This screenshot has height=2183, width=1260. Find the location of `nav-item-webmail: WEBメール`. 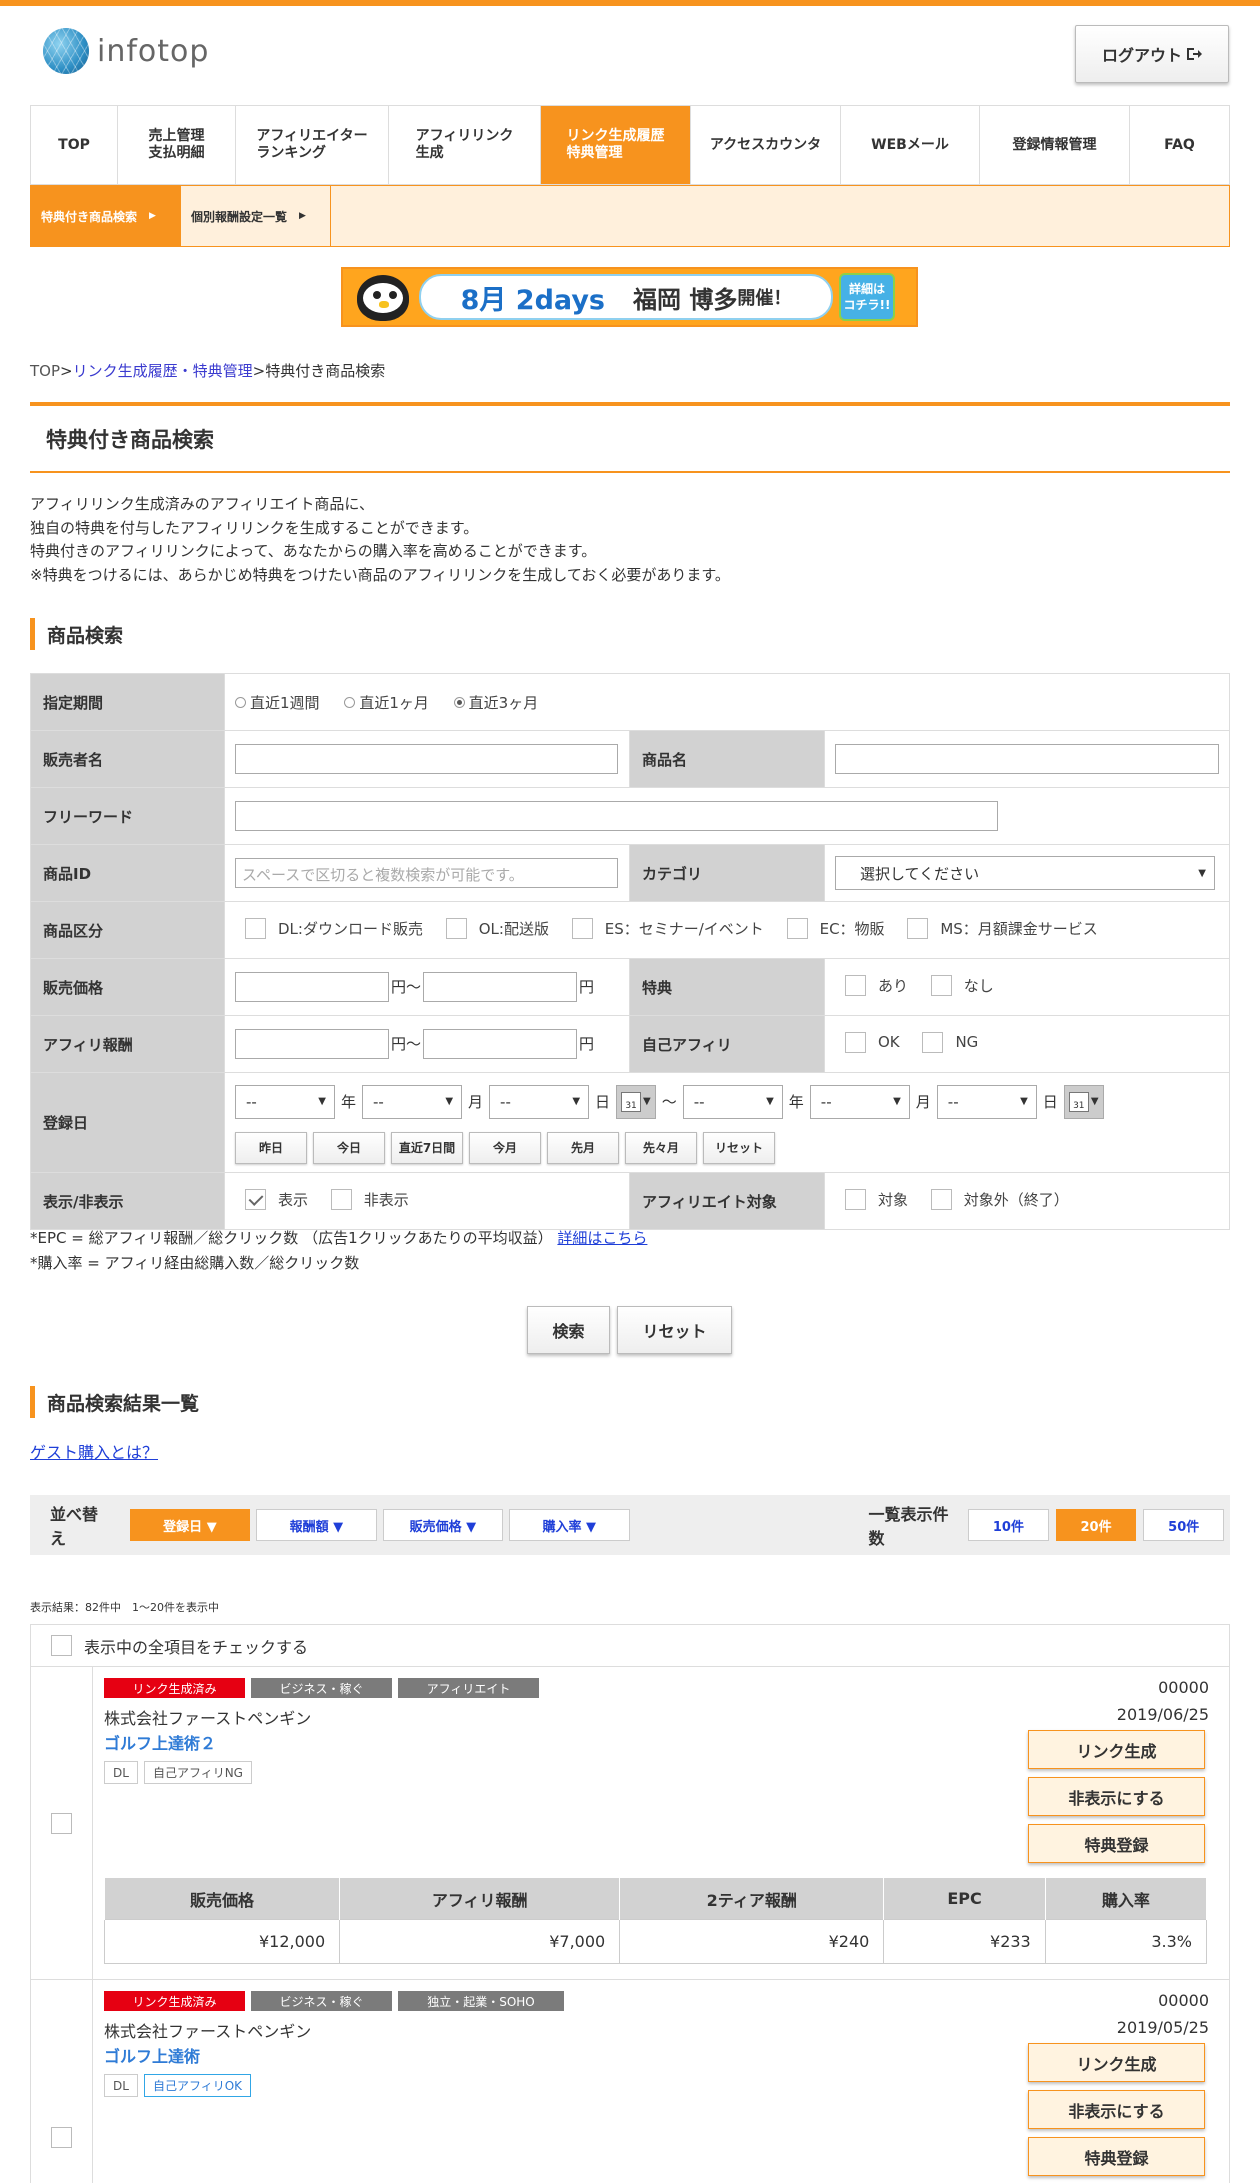

nav-item-webmail: WEBメール is located at coordinates (910, 145).